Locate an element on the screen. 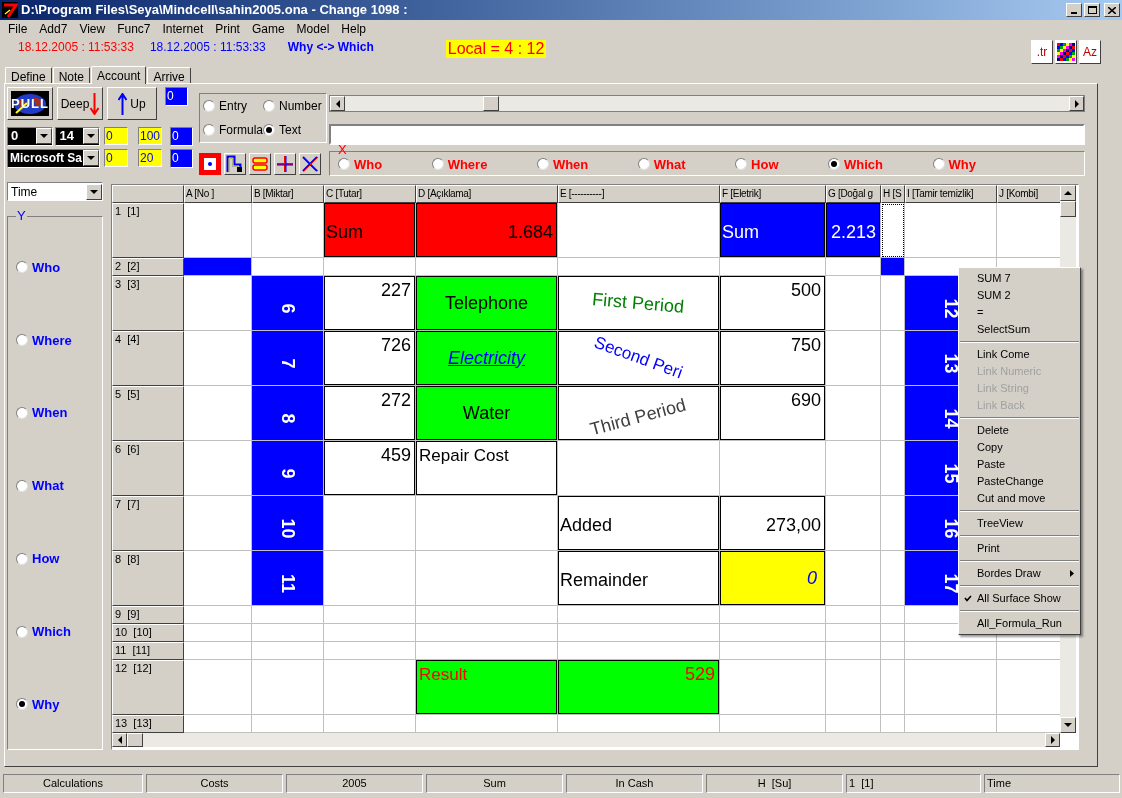 The width and height of the screenshot is (1122, 798). status-panel: H [Su] is located at coordinates (774, 783).